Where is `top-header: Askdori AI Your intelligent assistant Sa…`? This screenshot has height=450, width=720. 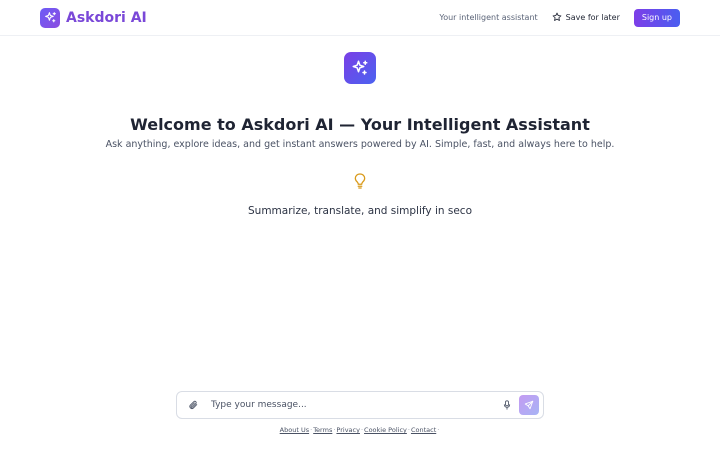
top-header: Askdori AI Your intelligent assistant Sa… is located at coordinates (360, 18).